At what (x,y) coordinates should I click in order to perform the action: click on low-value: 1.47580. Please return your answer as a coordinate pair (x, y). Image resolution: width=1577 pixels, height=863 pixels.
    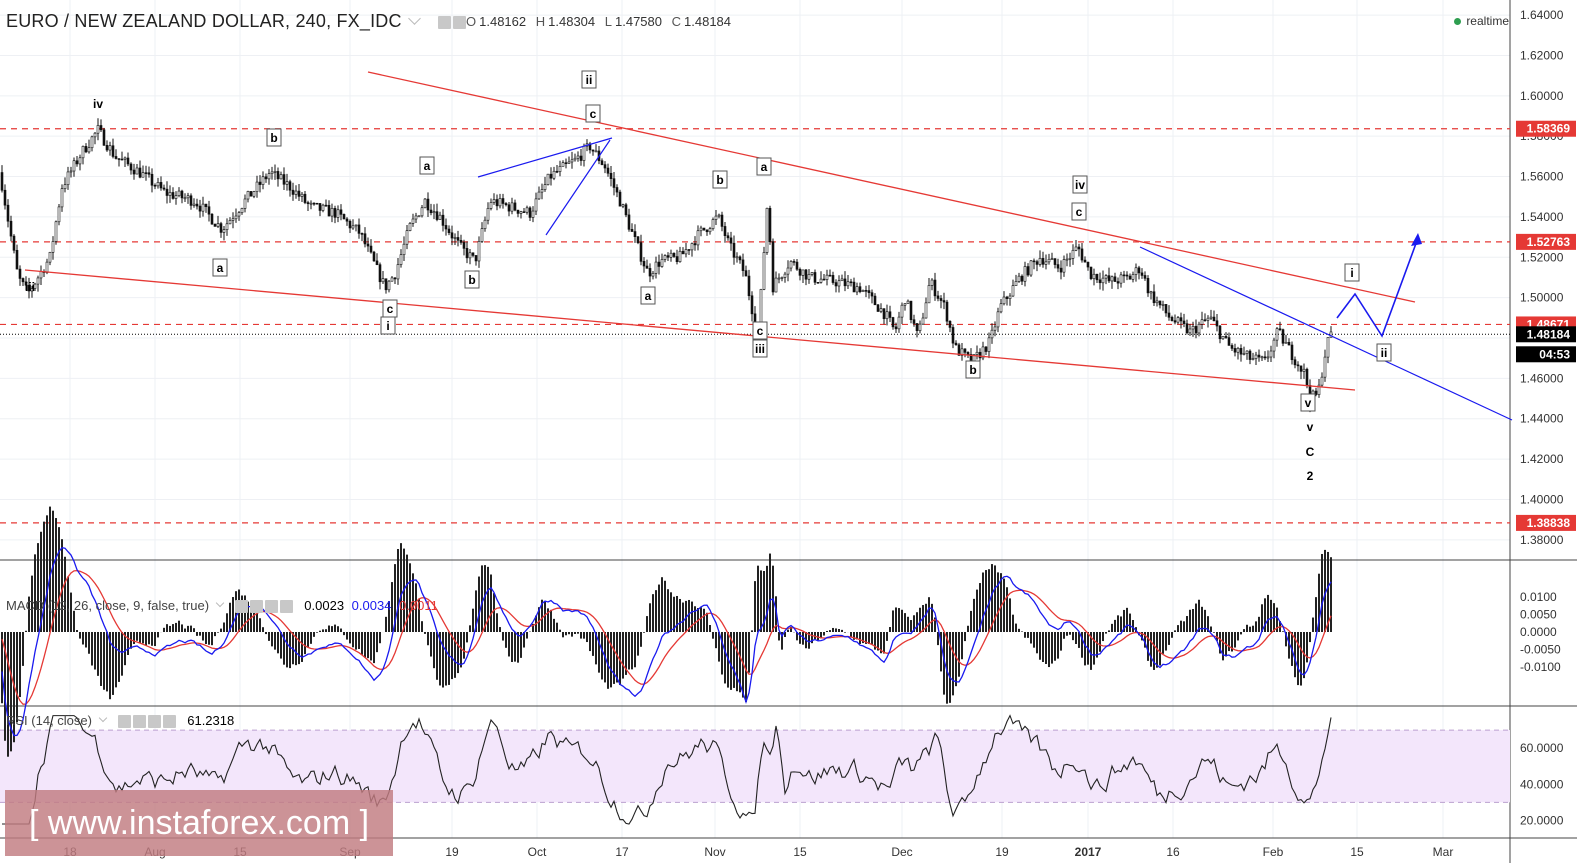
    Looking at the image, I should click on (638, 21).